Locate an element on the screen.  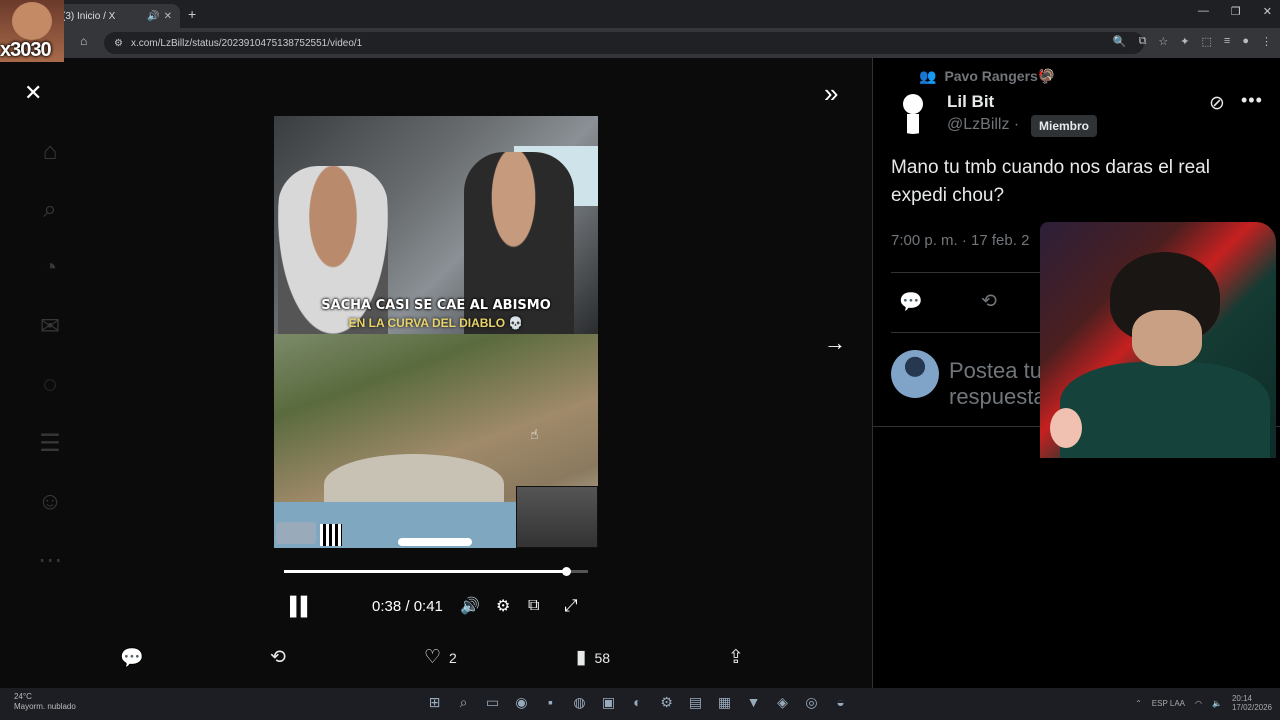
repost-icon: ⟲ is located at coordinates (278, 657).